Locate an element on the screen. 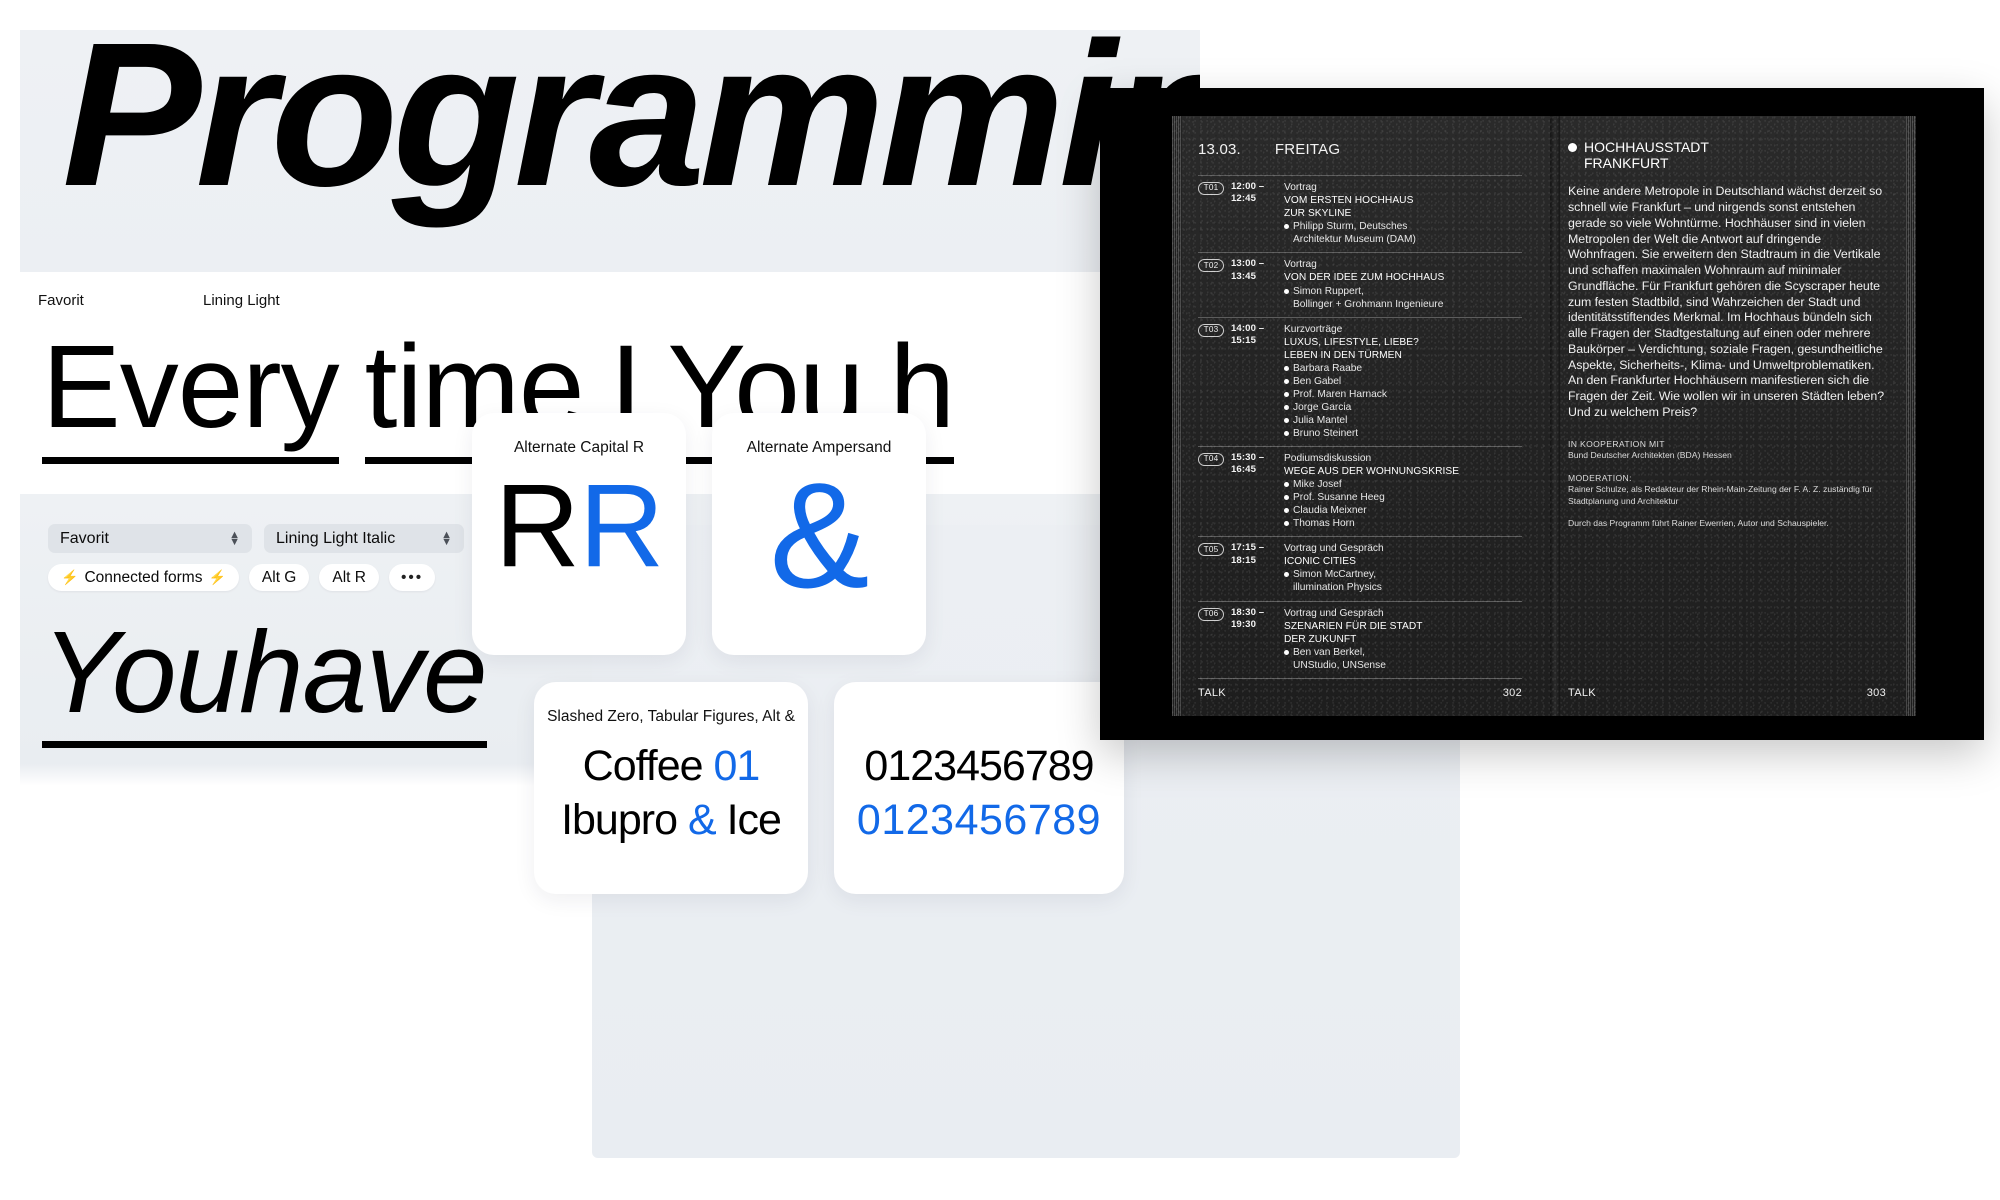  schedule-speaker: Thomas Horn is located at coordinates (1403, 523).